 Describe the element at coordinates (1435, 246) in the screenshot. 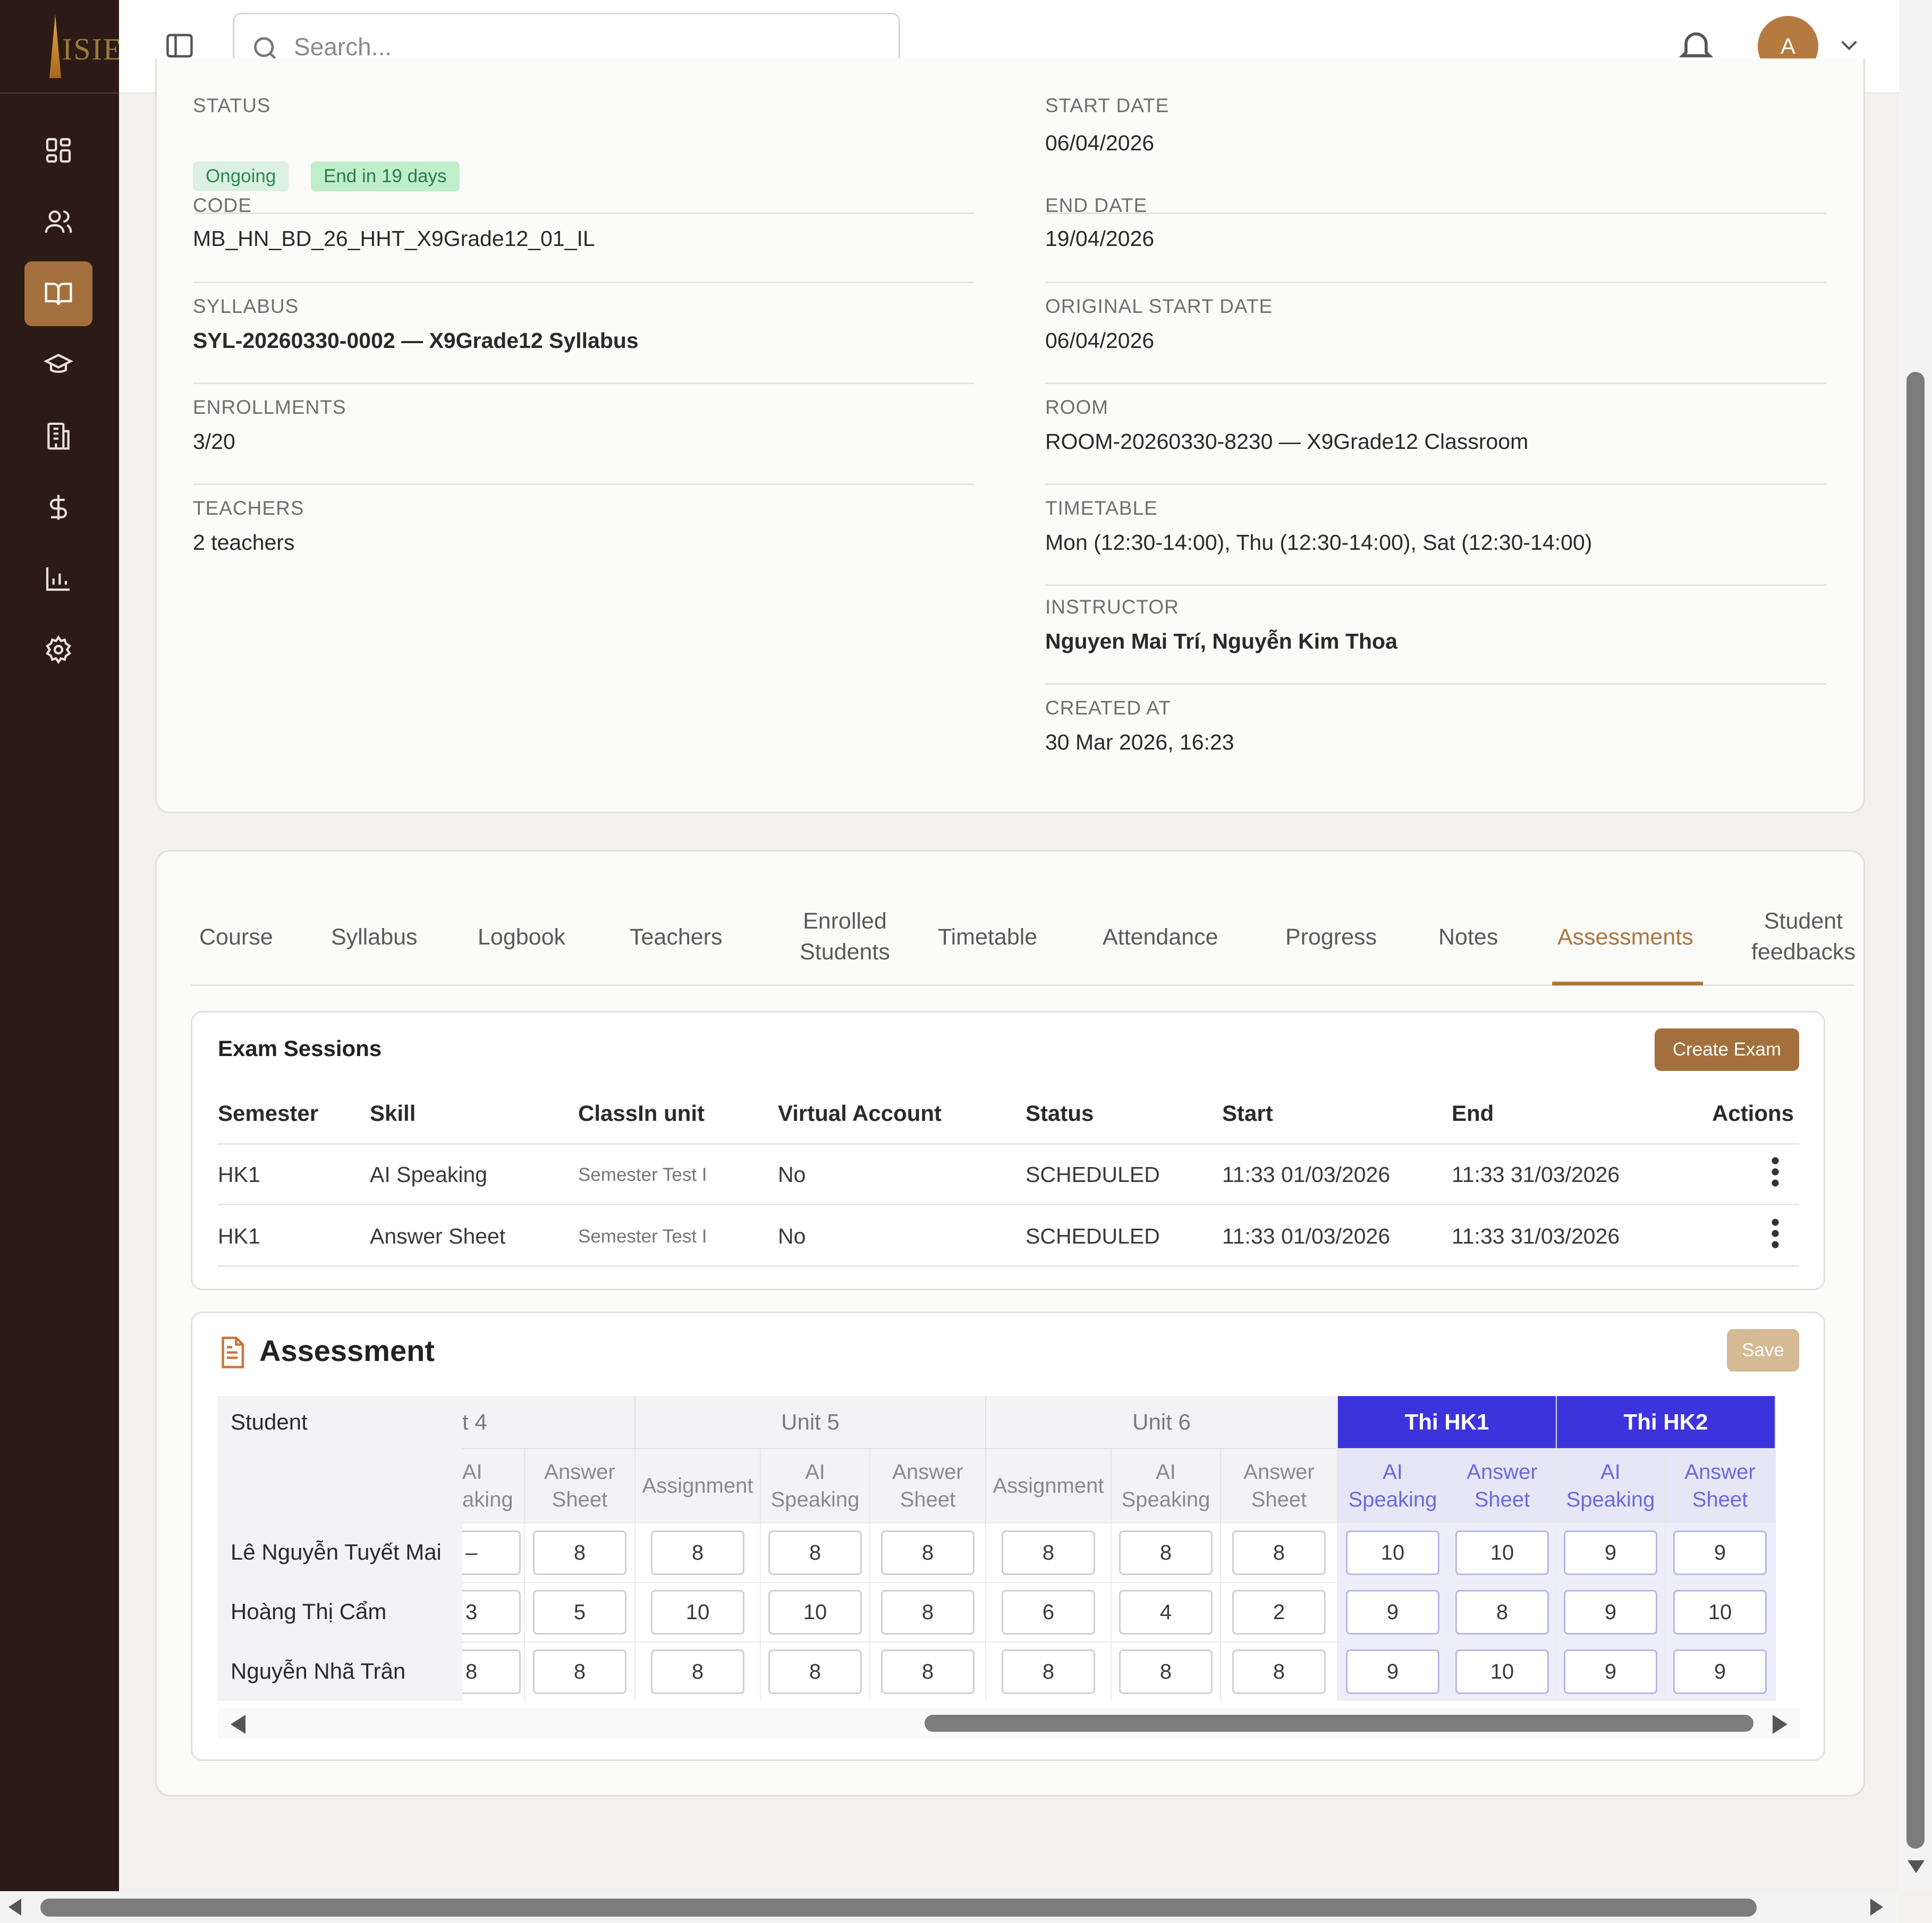

I see `end-date-field: END DATE 19/04/2026` at that location.